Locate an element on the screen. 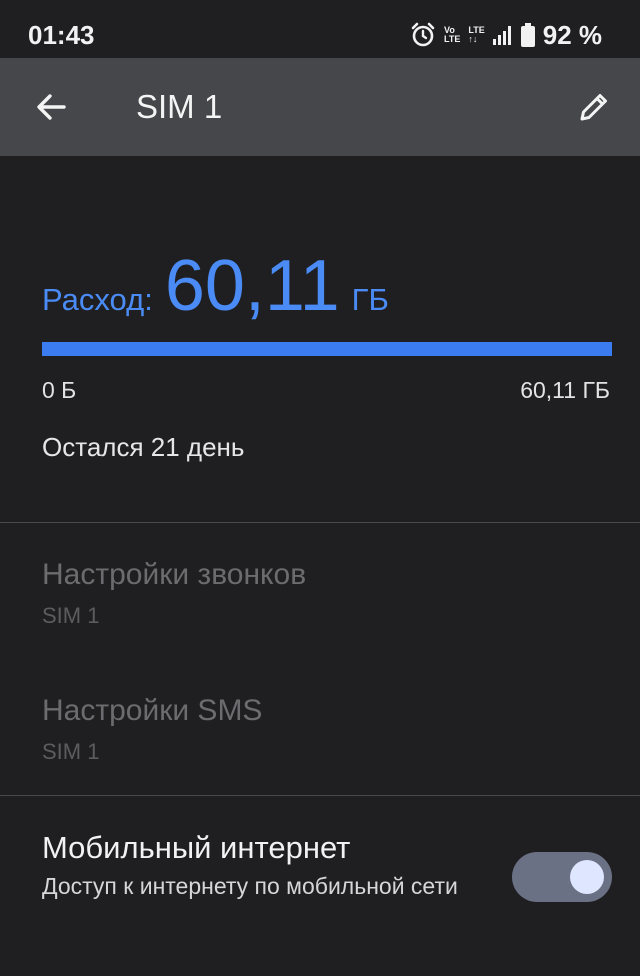  alarm-icon is located at coordinates (423, 34).